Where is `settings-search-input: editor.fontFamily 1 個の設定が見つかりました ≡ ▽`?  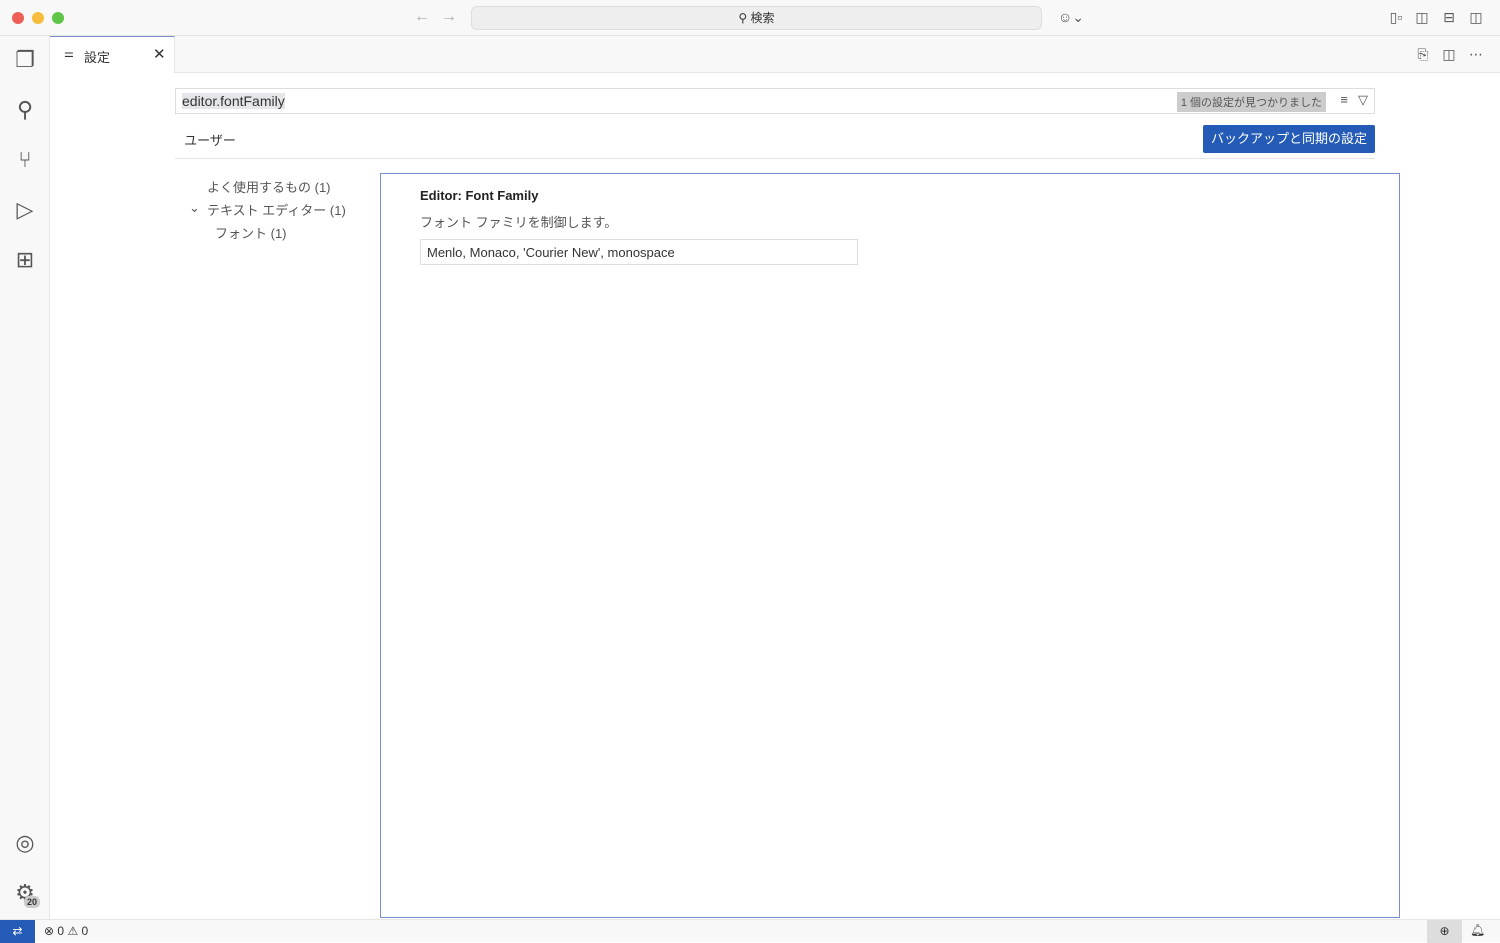 settings-search-input: editor.fontFamily 1 個の設定が見つかりました ≡ ▽ is located at coordinates (775, 101).